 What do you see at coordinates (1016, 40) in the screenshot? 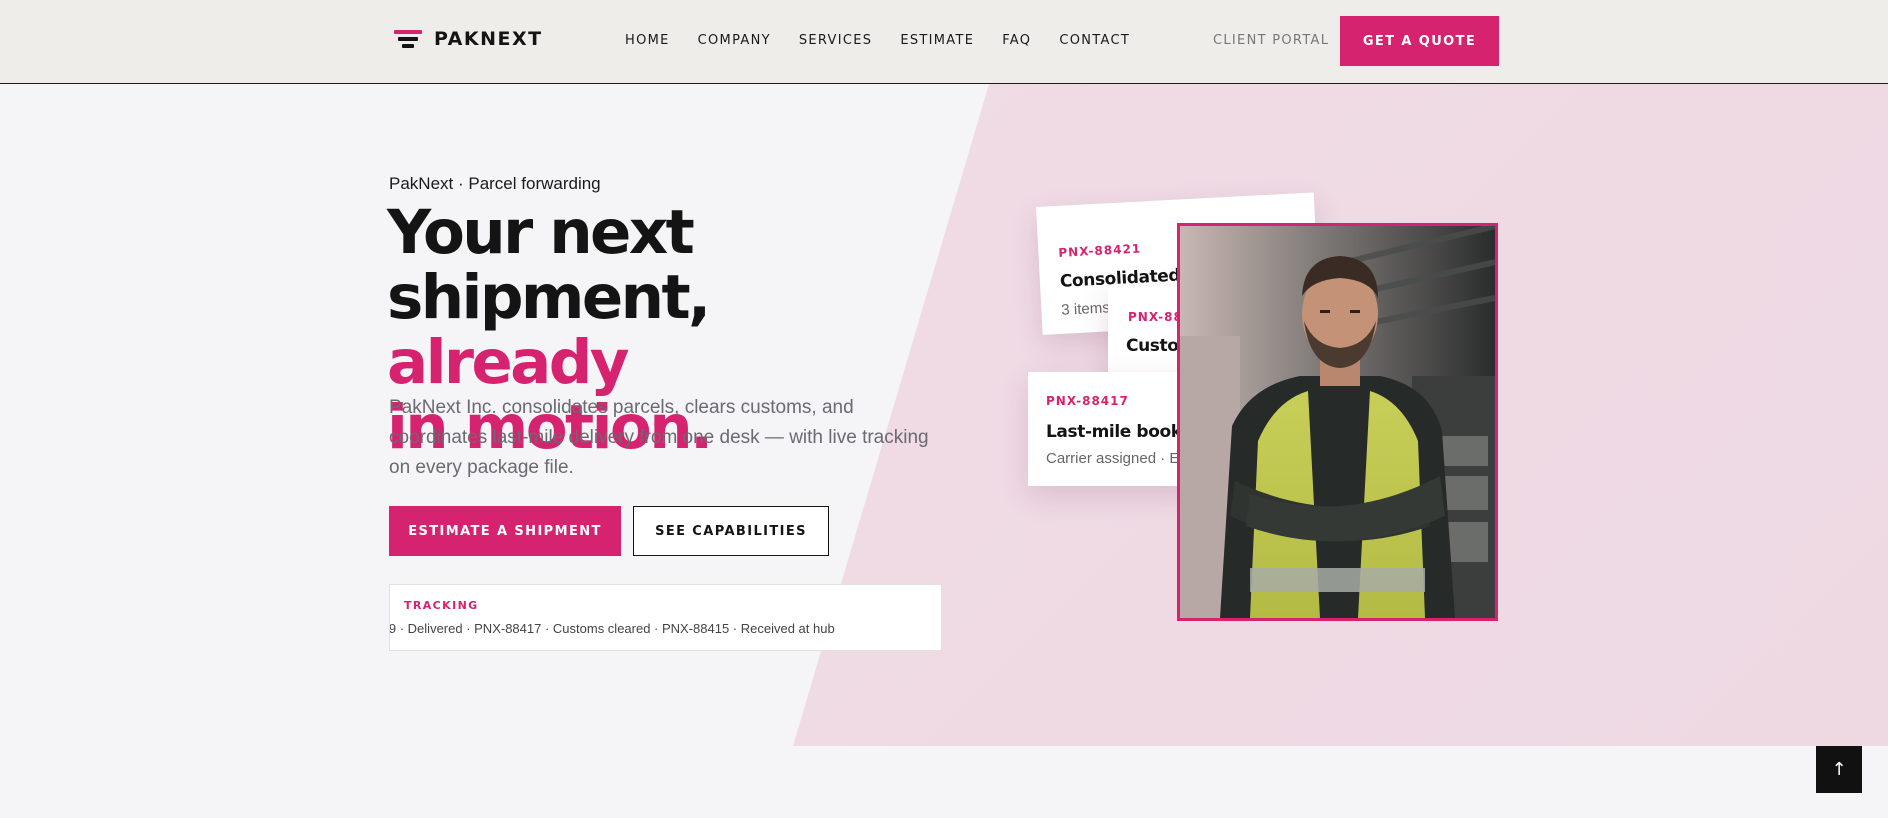
I see `nav-faq: FAQ` at bounding box center [1016, 40].